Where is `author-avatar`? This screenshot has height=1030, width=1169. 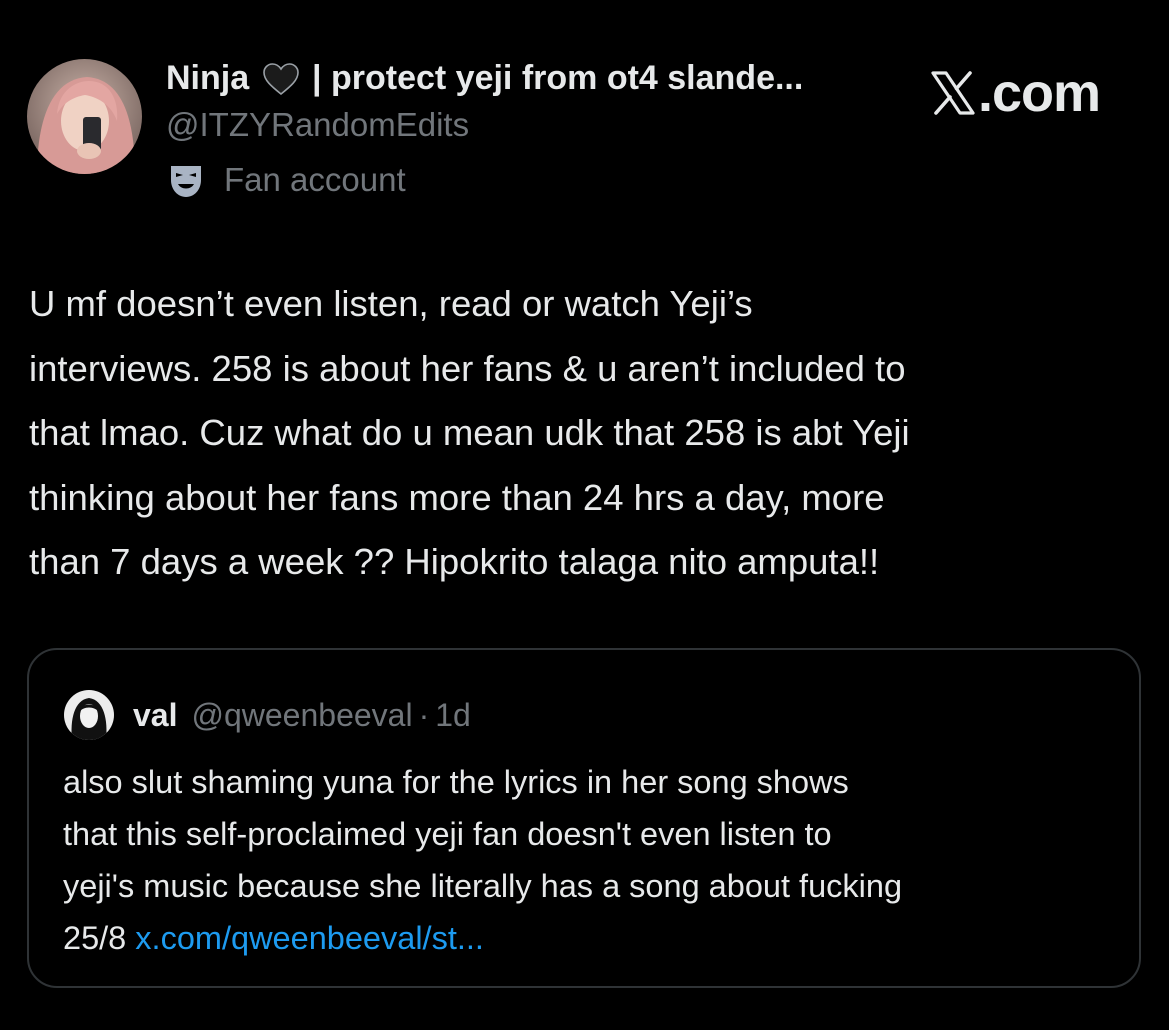
author-avatar is located at coordinates (84, 116).